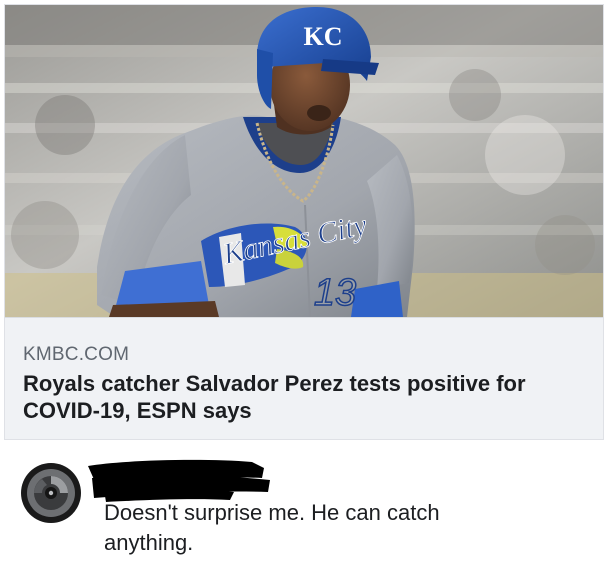  What do you see at coordinates (335, 293) in the screenshot?
I see `jersey-number: 13` at bounding box center [335, 293].